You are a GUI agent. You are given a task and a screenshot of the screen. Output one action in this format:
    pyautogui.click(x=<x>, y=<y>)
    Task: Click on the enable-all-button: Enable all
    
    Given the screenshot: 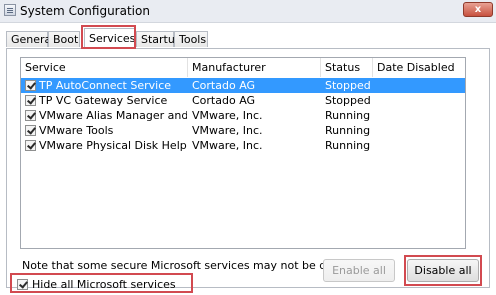 What is the action you would take?
    pyautogui.click(x=359, y=270)
    